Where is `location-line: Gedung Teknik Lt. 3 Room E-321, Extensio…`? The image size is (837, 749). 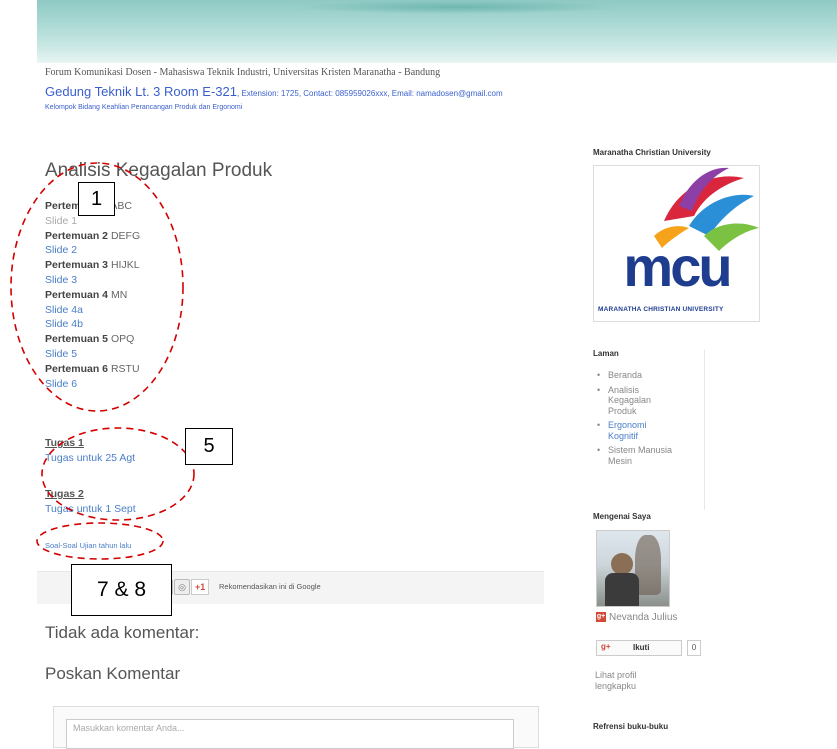
location-line: Gedung Teknik Lt. 3 Room E-321, Extensio… is located at coordinates (274, 91).